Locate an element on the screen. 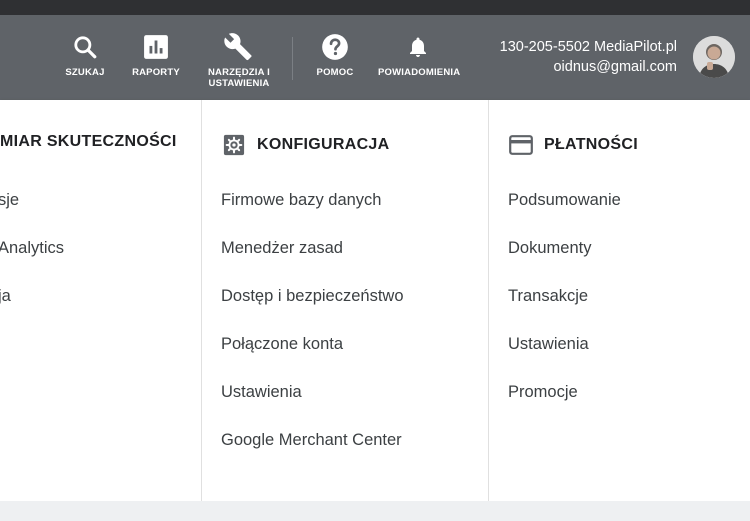  setup-header: KONFIGURACJA is located at coordinates (305, 145).